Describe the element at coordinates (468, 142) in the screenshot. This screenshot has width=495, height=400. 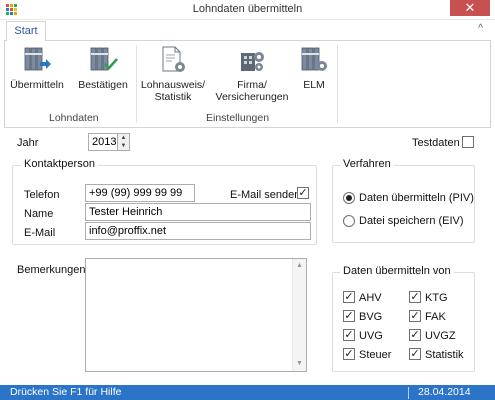
I see `testdaten-checkbox` at that location.